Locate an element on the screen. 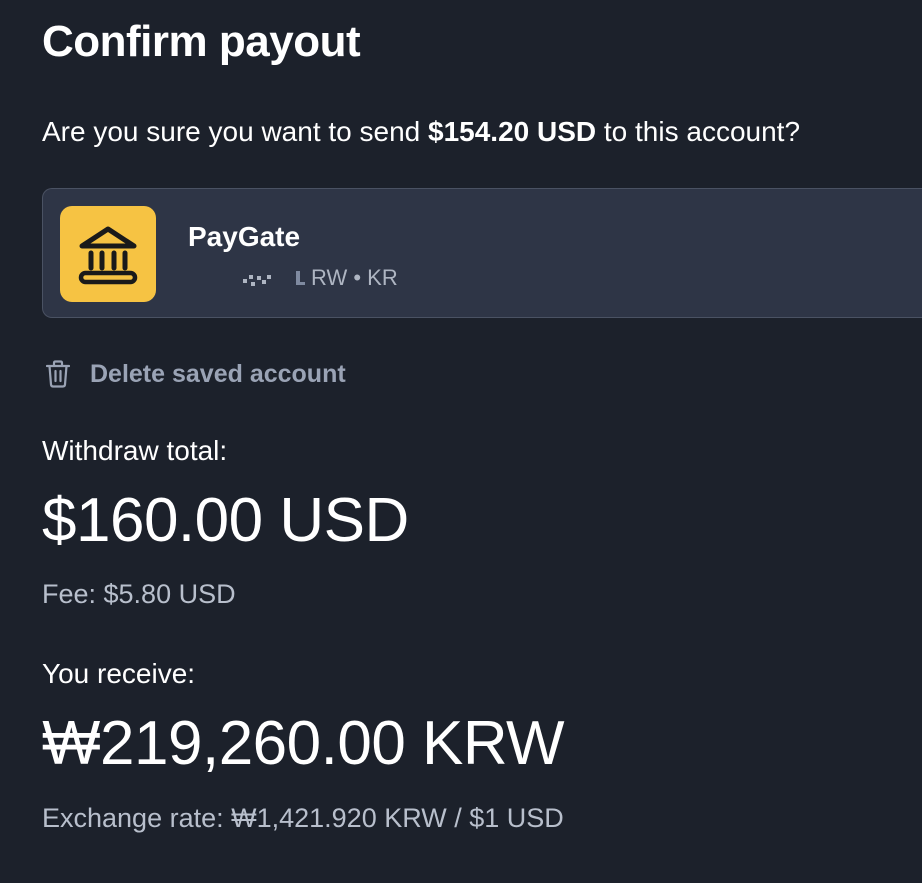  delete-saved-account-button: Delete saved account is located at coordinates (194, 374).